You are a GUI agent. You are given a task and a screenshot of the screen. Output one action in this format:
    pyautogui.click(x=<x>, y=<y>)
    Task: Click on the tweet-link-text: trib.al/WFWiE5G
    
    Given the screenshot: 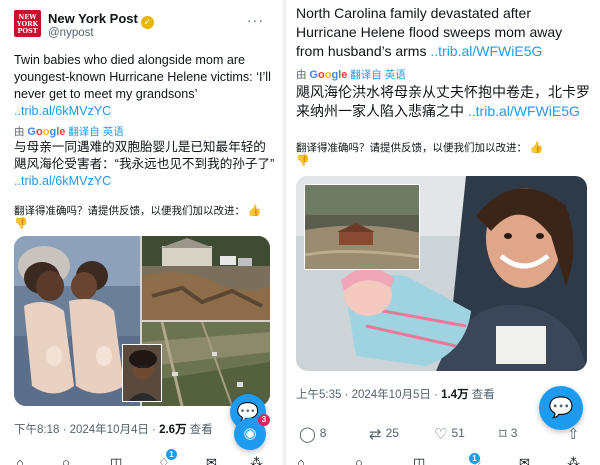 What is the action you would take?
    pyautogui.click(x=490, y=51)
    